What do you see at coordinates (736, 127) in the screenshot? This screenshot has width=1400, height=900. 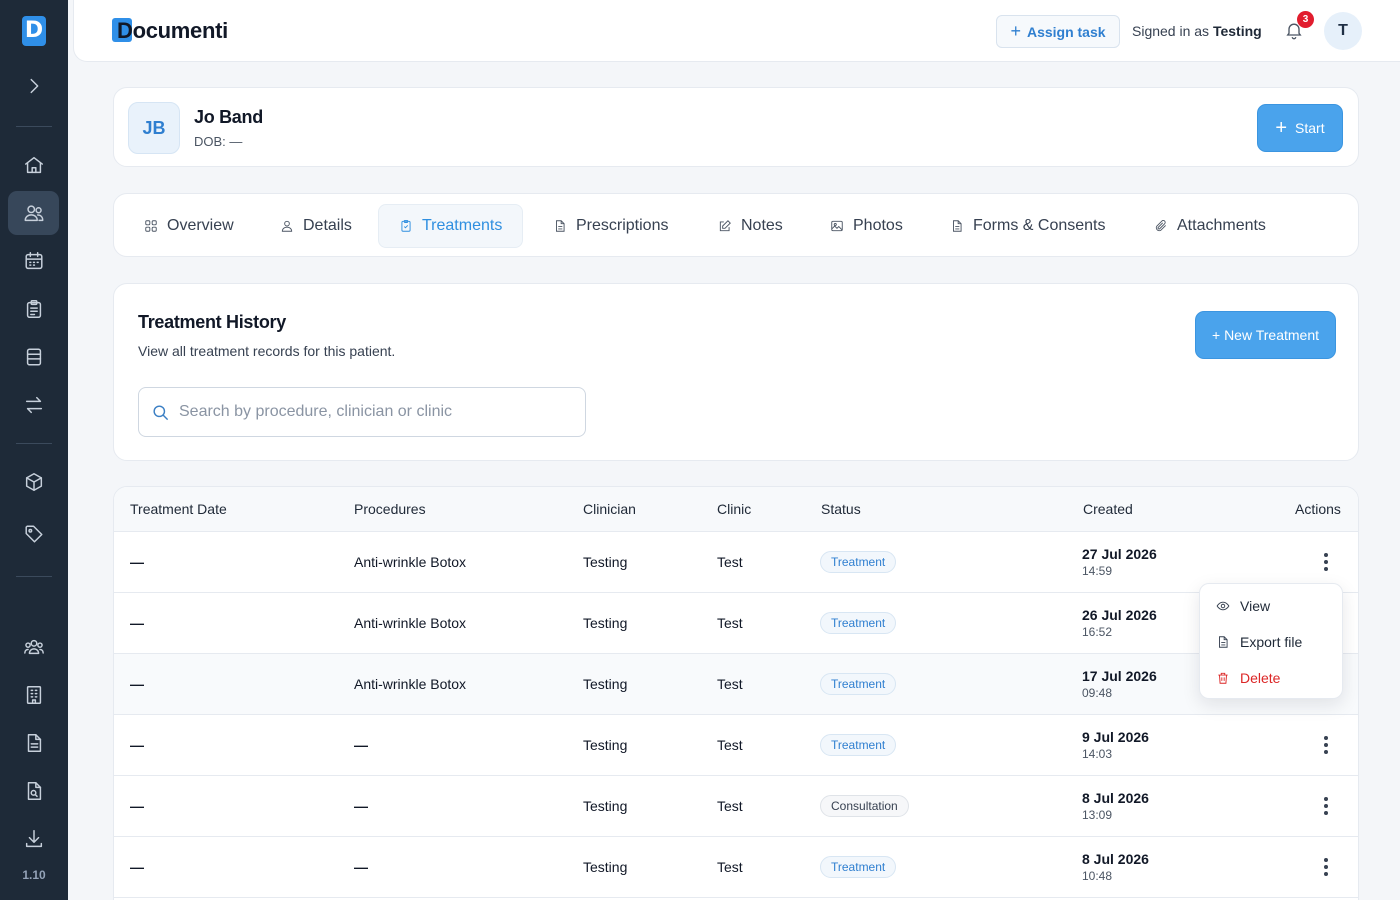 I see `patient-header-card: JB Jo Band DOB: — + Start` at bounding box center [736, 127].